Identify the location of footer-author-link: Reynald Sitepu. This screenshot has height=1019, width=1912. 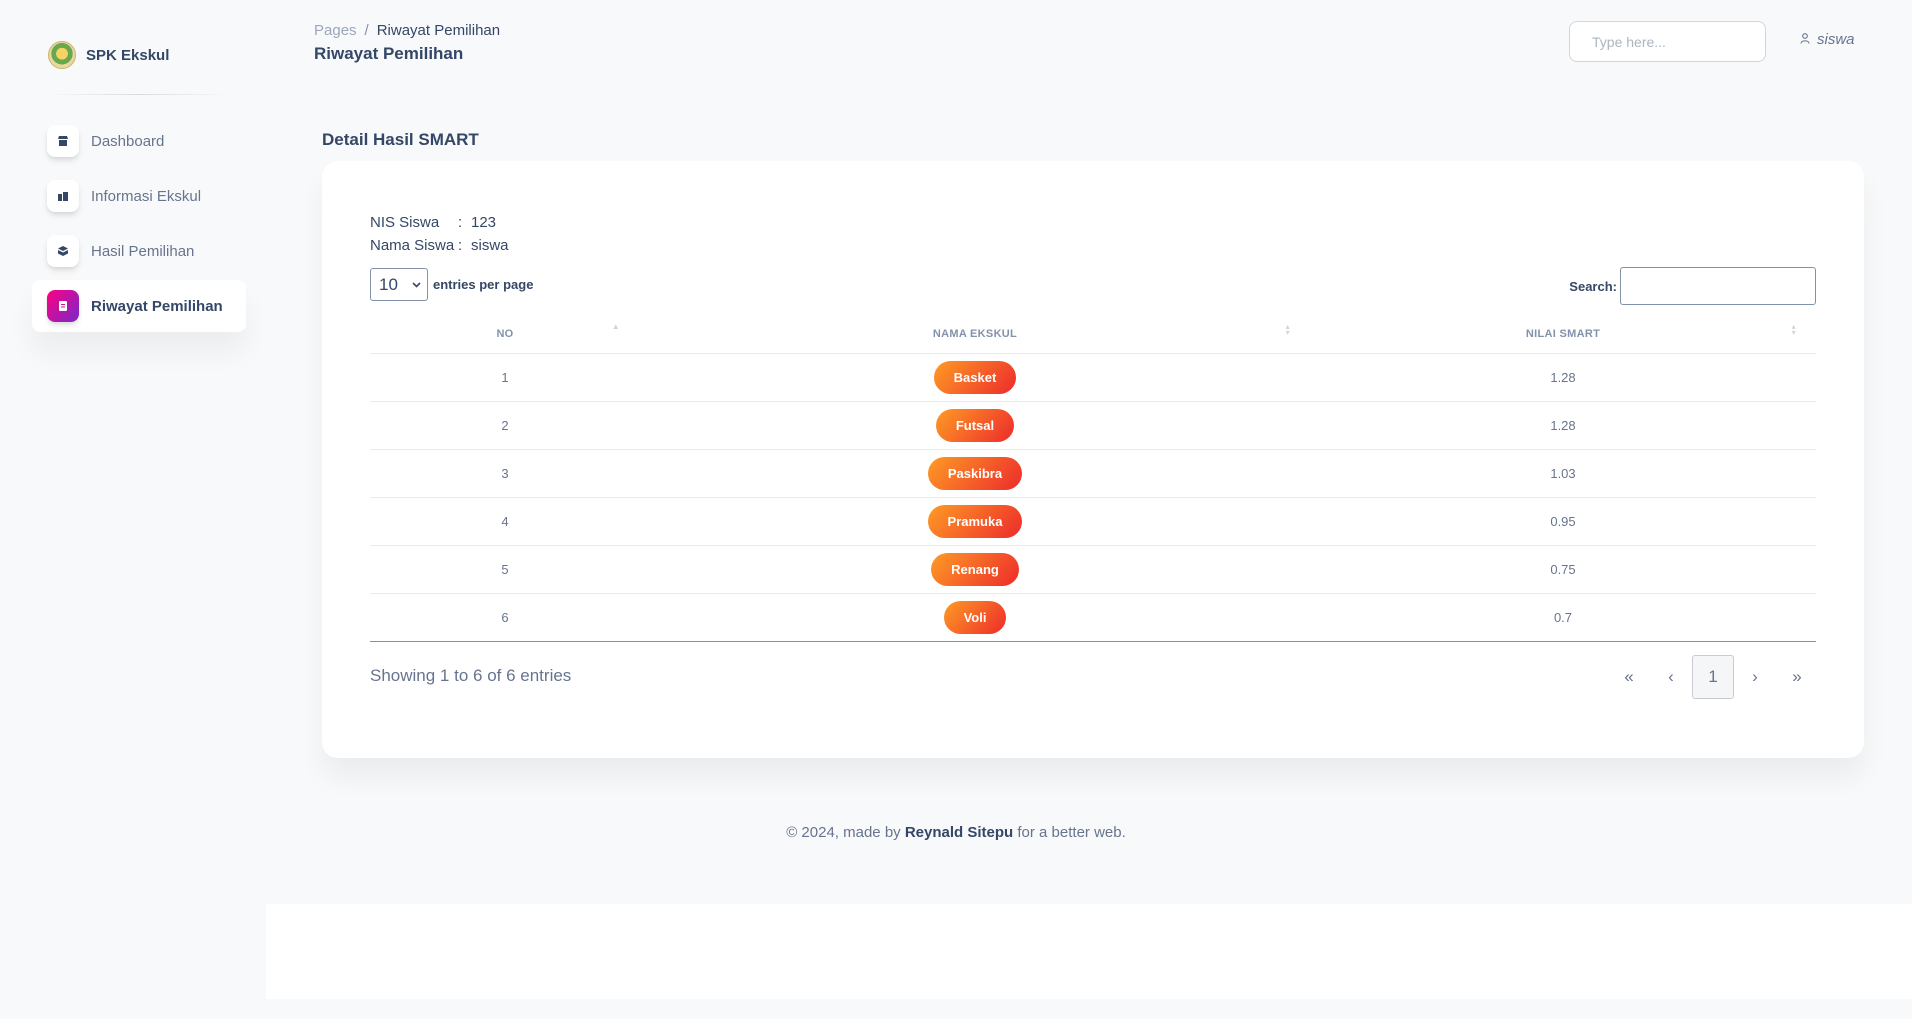
(959, 832).